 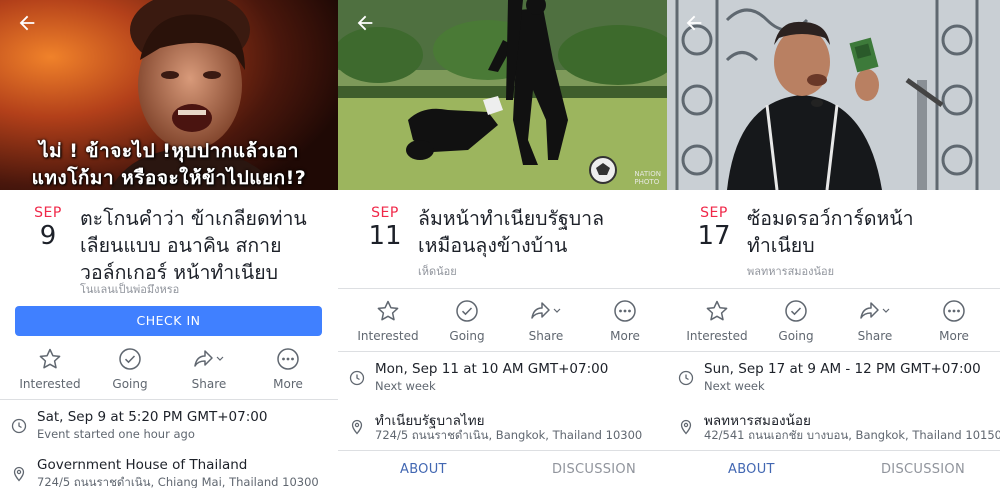 What do you see at coordinates (168, 321) in the screenshot?
I see `check-in-button: CHECK IN` at bounding box center [168, 321].